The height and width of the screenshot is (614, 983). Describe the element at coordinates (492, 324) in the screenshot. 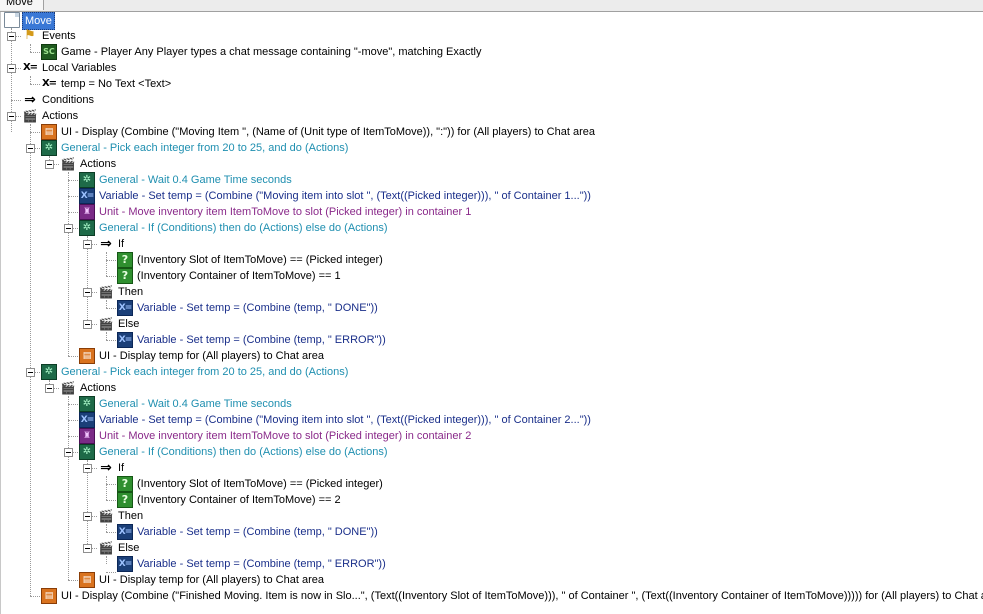

I see `tree-row-loop-1-else: 🎬 Else` at that location.